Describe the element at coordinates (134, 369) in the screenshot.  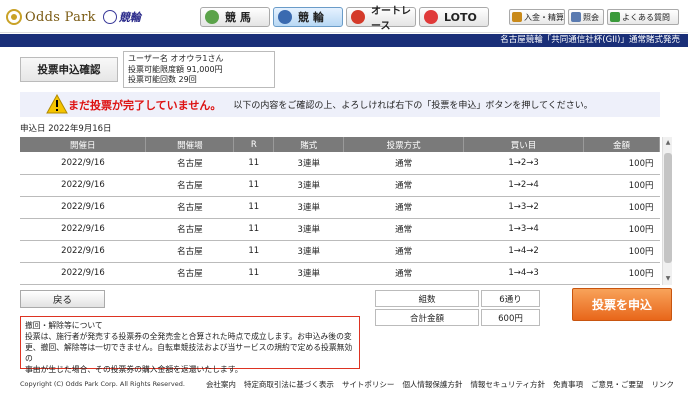
I see `notice-line: 事由が生じた場合、その投票券の購入金額を返還いたします。` at that location.